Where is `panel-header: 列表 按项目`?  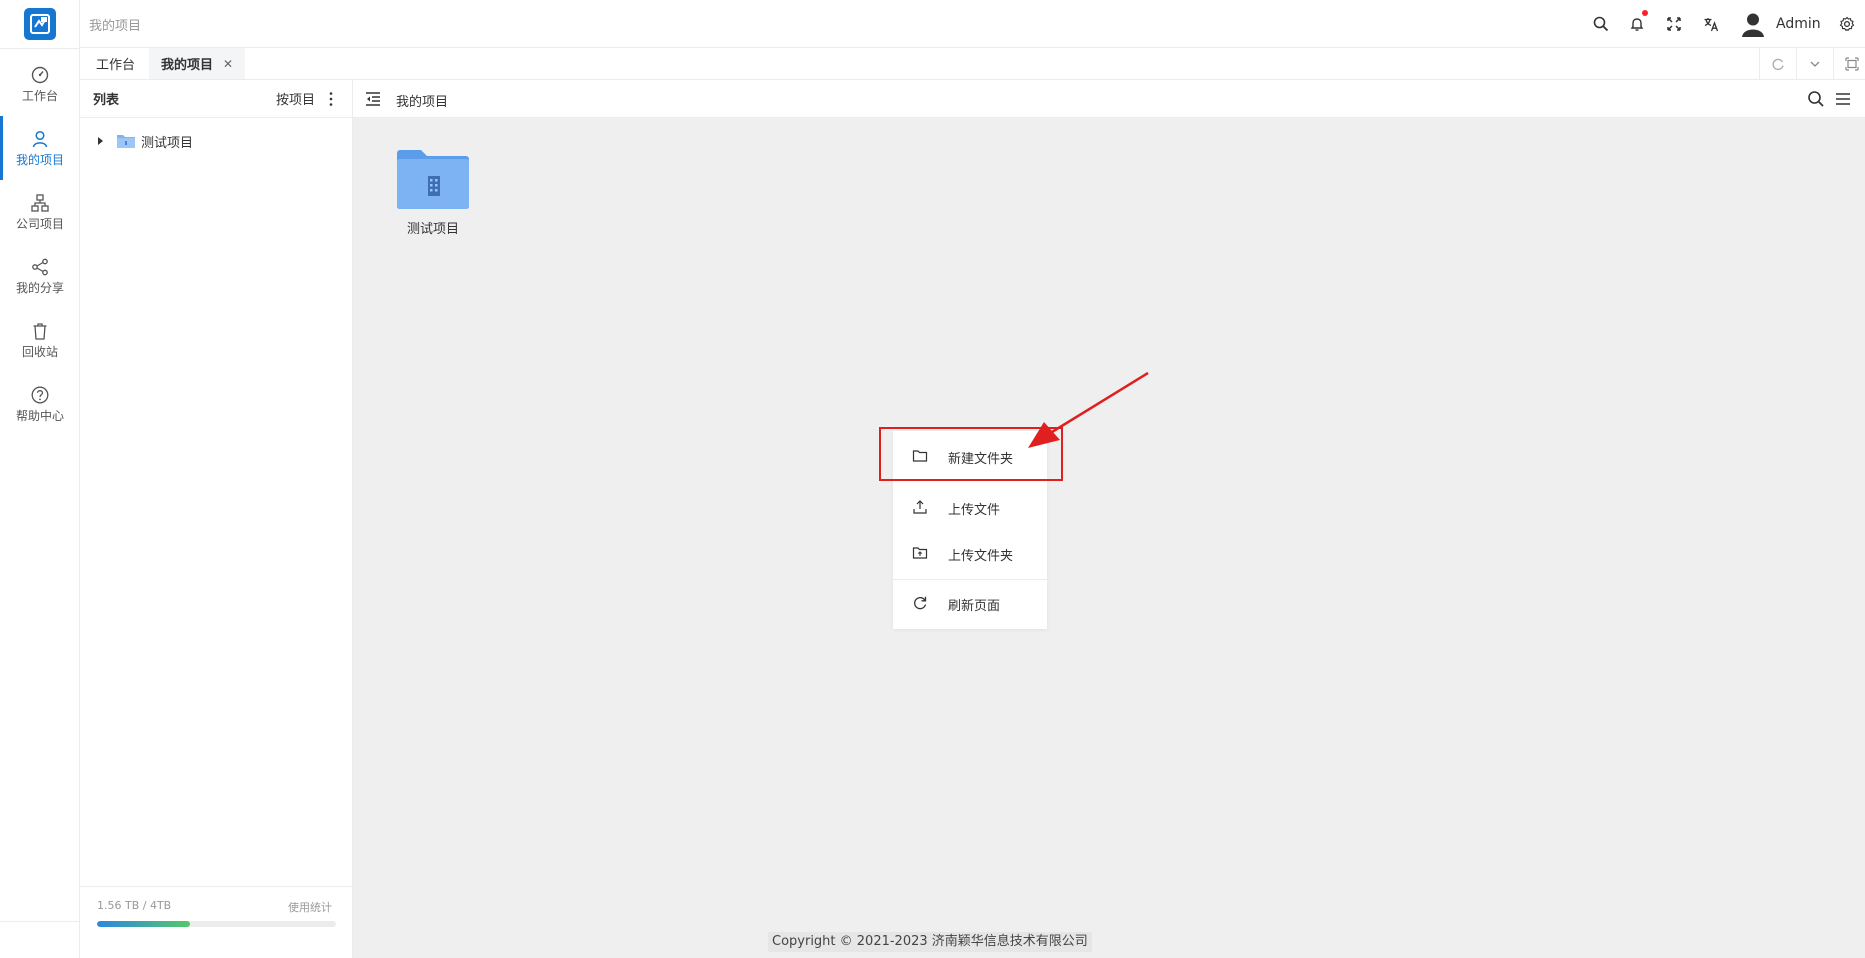 panel-header: 列表 按项目 is located at coordinates (216, 99).